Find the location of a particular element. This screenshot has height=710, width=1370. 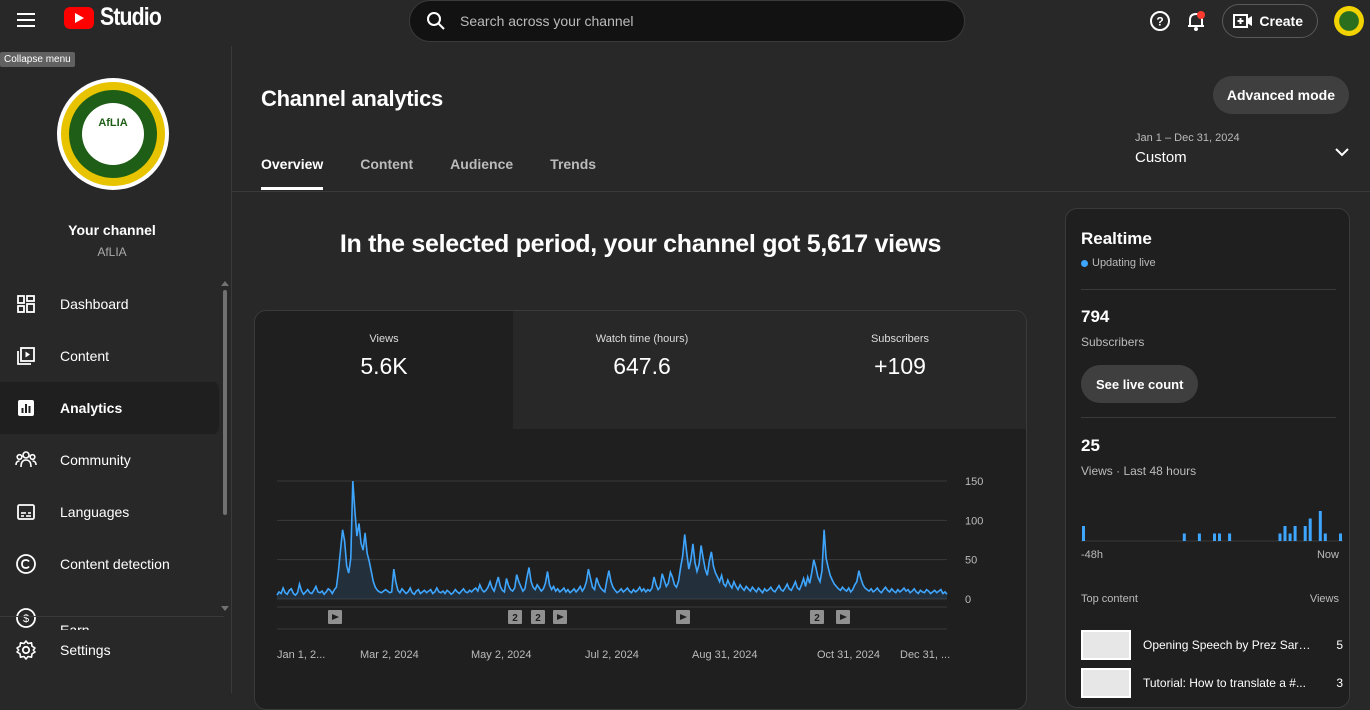

menu-button is located at coordinates (26, 20).